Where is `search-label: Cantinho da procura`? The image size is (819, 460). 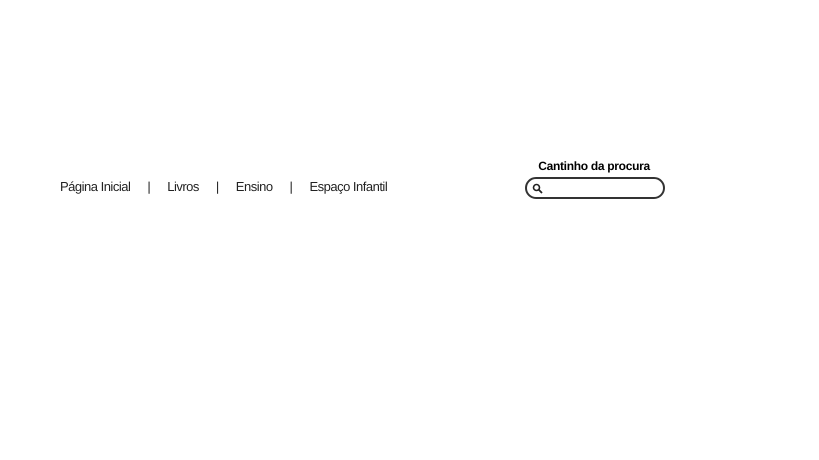 search-label: Cantinho da procura is located at coordinates (594, 166).